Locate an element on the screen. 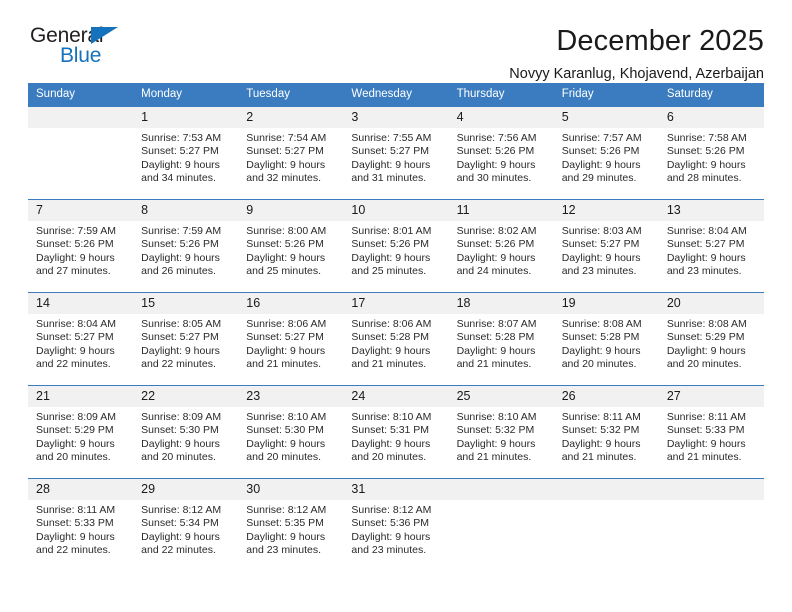 The height and width of the screenshot is (612, 792). day-number: 26 is located at coordinates (606, 396).